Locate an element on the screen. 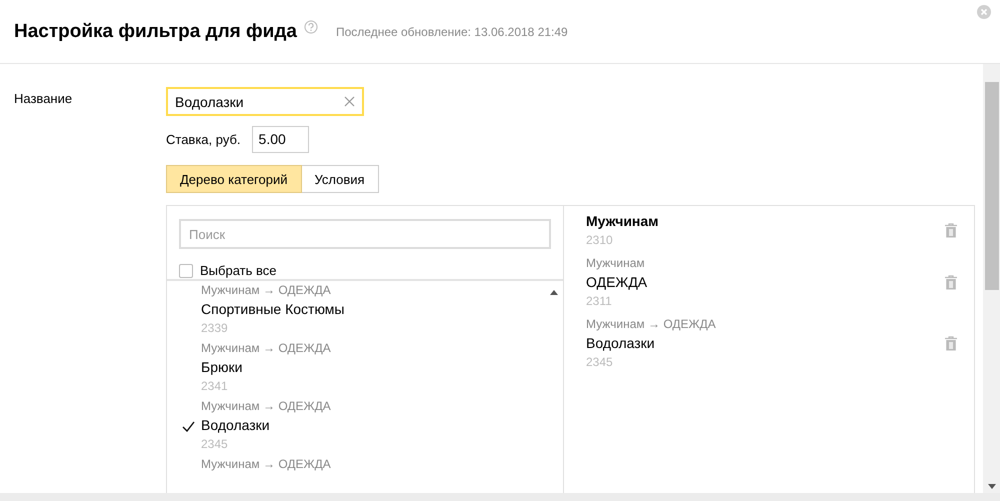  clear-icon is located at coordinates (349, 101).